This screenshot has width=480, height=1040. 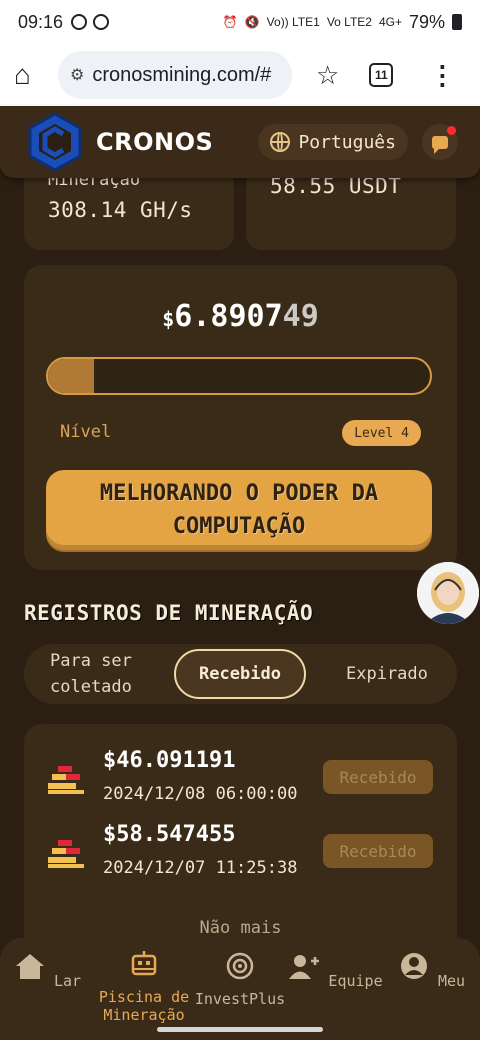 What do you see at coordinates (252, 22) in the screenshot?
I see `mute-icon: 🔇` at bounding box center [252, 22].